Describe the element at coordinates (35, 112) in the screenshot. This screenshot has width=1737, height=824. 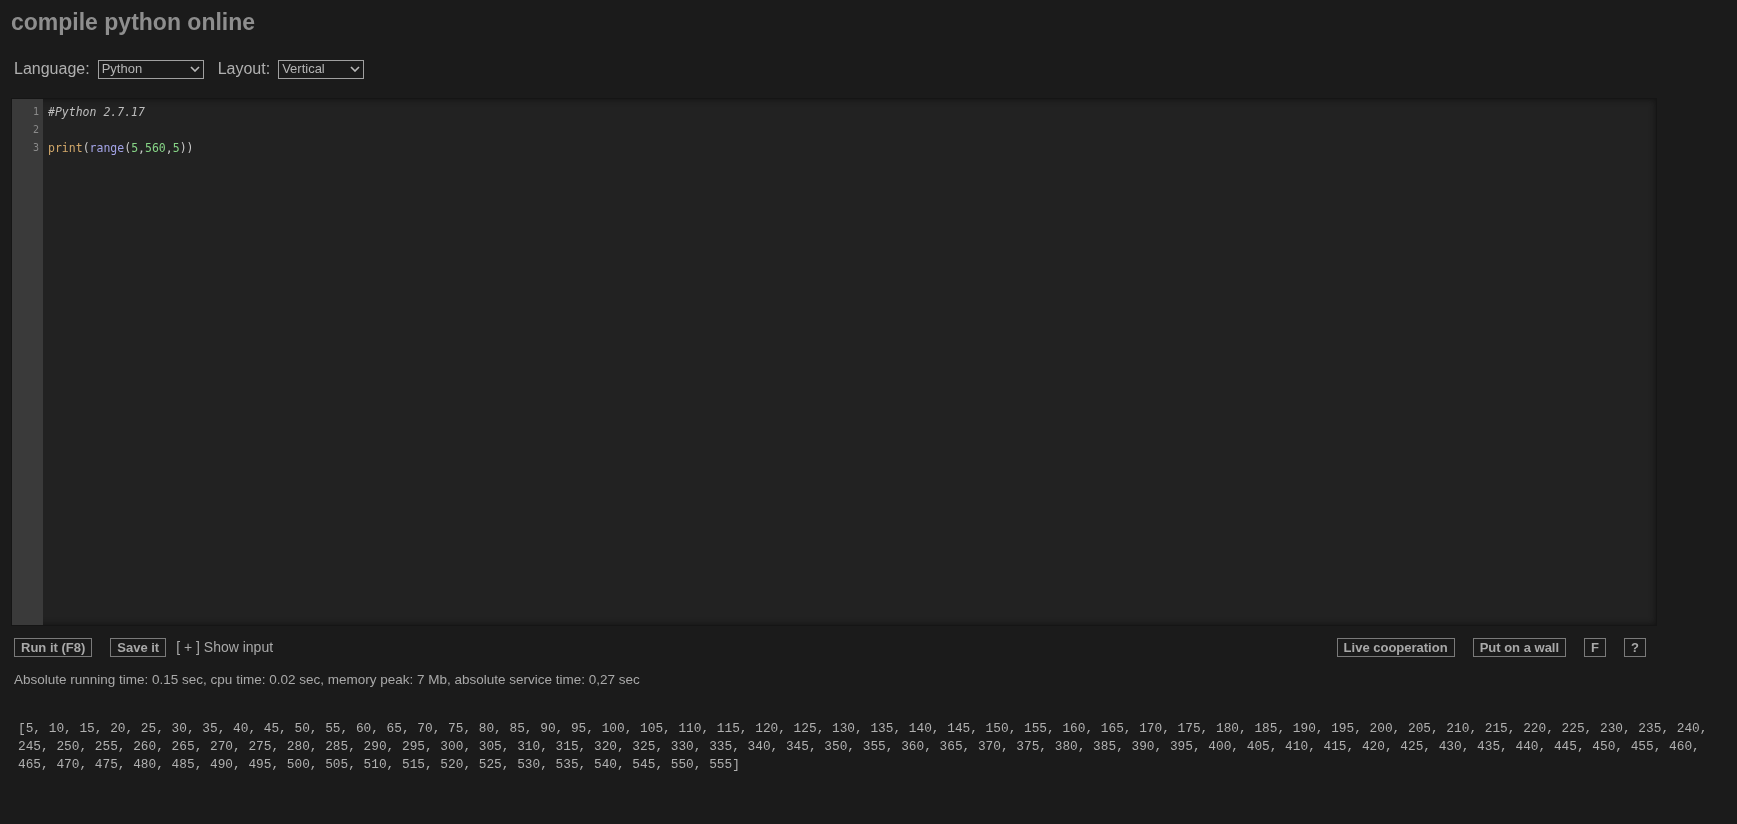
I see `line-number: 1` at that location.